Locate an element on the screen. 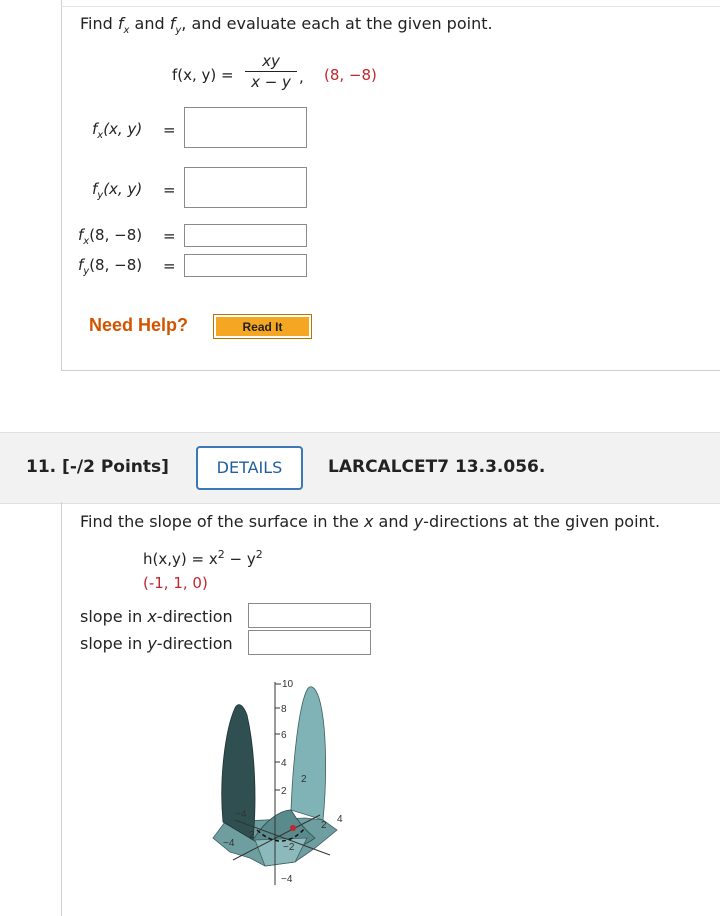 The image size is (720, 916). z-tick-label: 4 is located at coordinates (284, 763).